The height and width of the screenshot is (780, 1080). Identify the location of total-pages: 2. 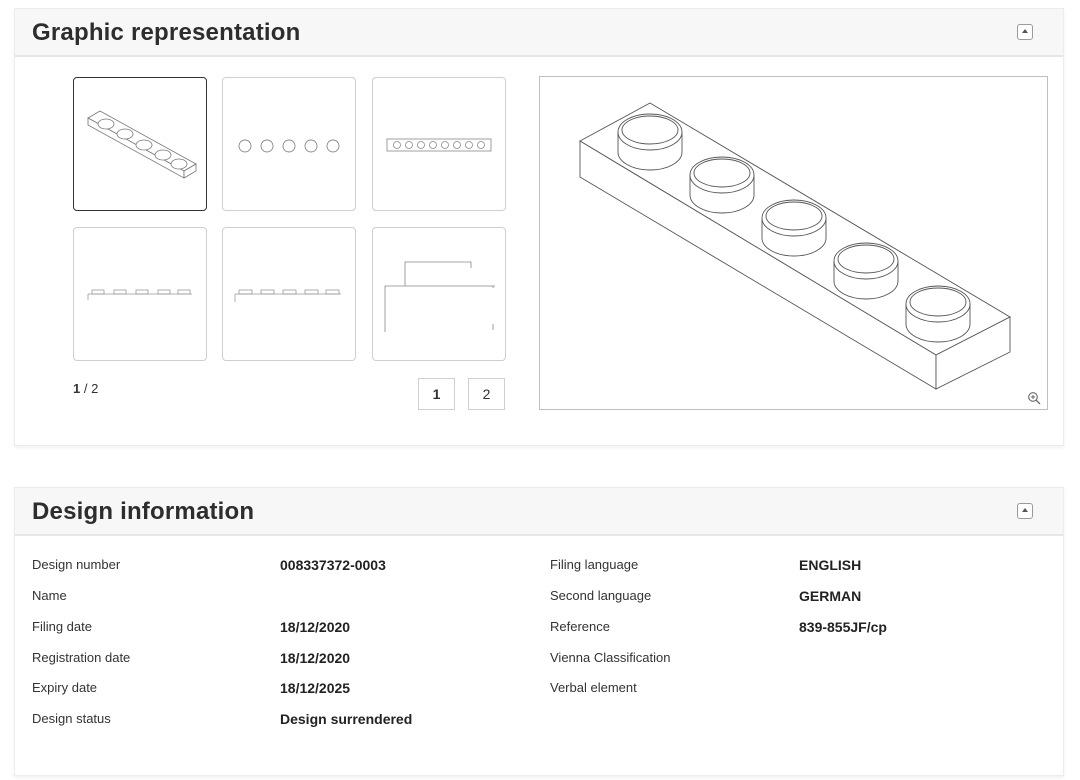
(95, 388).